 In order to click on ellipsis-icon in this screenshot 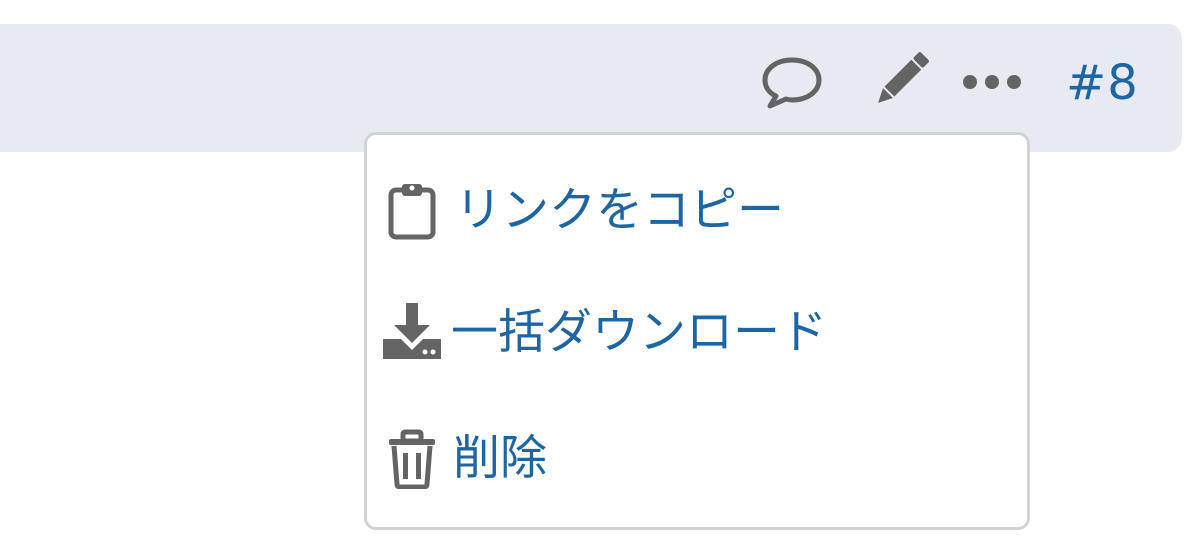, I will do `click(992, 82)`.